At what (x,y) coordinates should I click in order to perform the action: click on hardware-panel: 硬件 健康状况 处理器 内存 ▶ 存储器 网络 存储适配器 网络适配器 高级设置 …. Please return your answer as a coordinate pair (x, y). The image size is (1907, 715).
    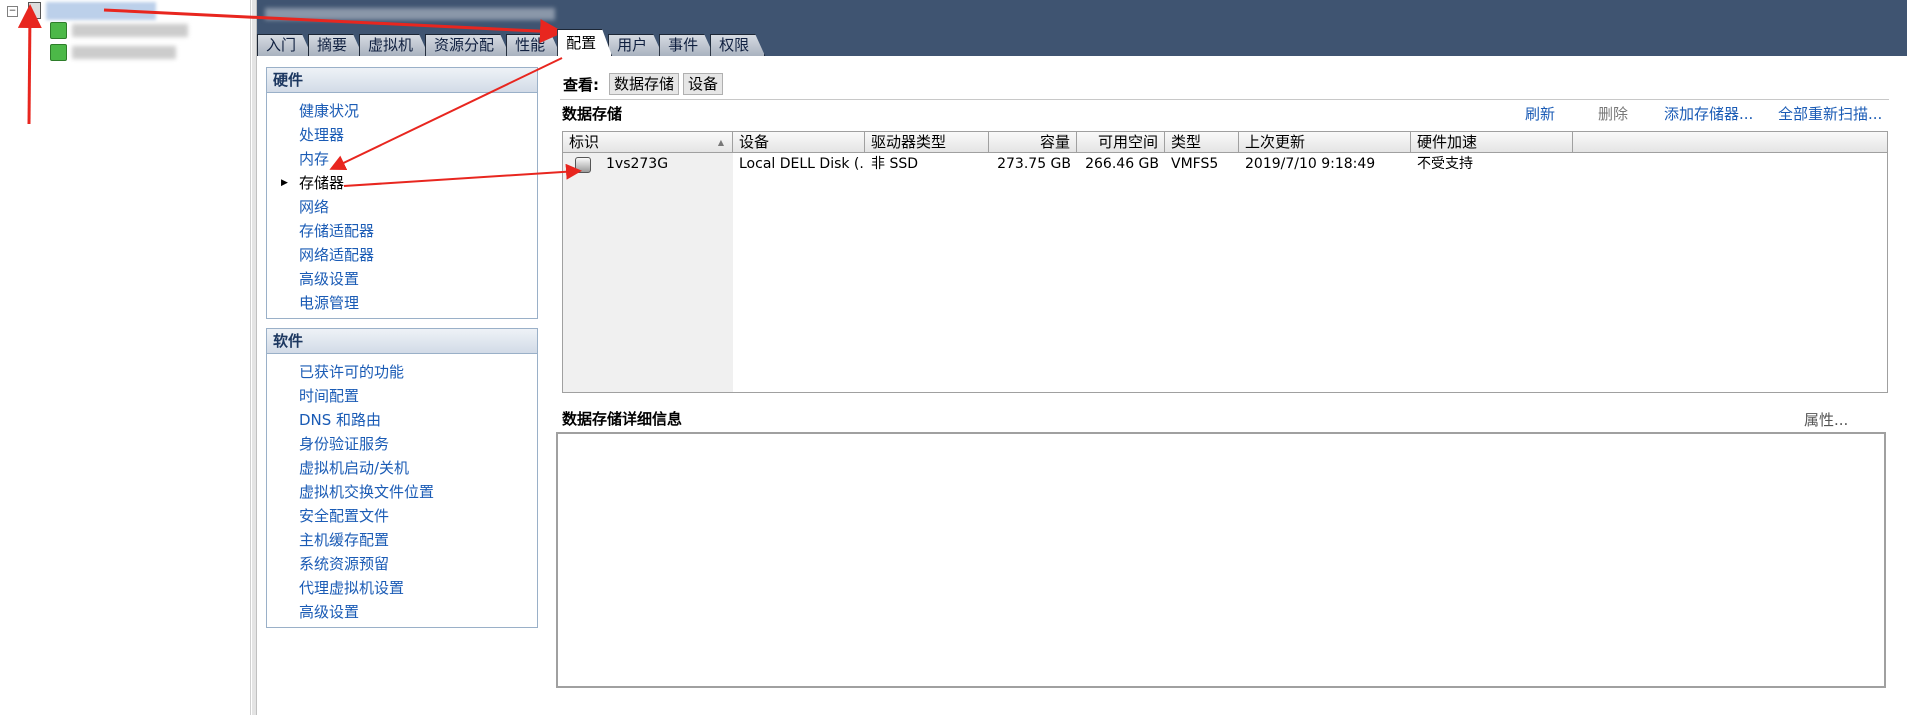
    Looking at the image, I should click on (402, 193).